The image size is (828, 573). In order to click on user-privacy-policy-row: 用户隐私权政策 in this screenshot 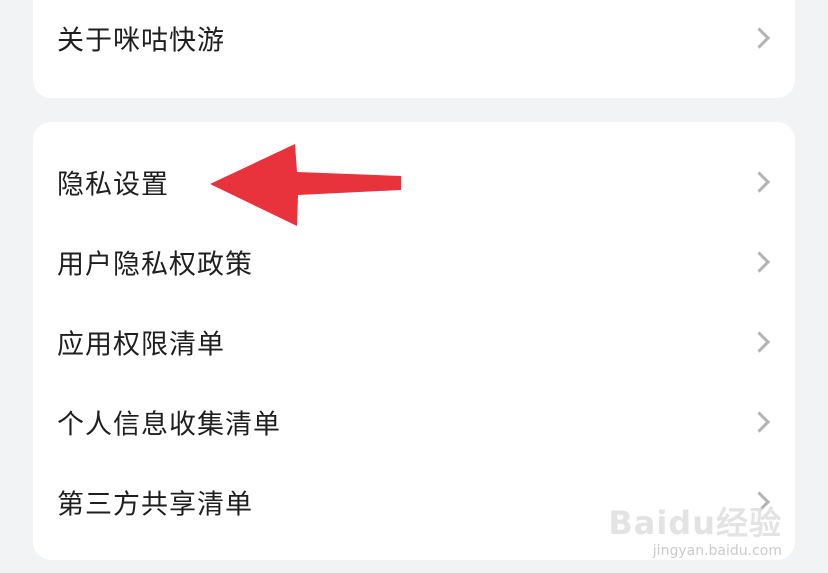, I will do `click(414, 262)`.